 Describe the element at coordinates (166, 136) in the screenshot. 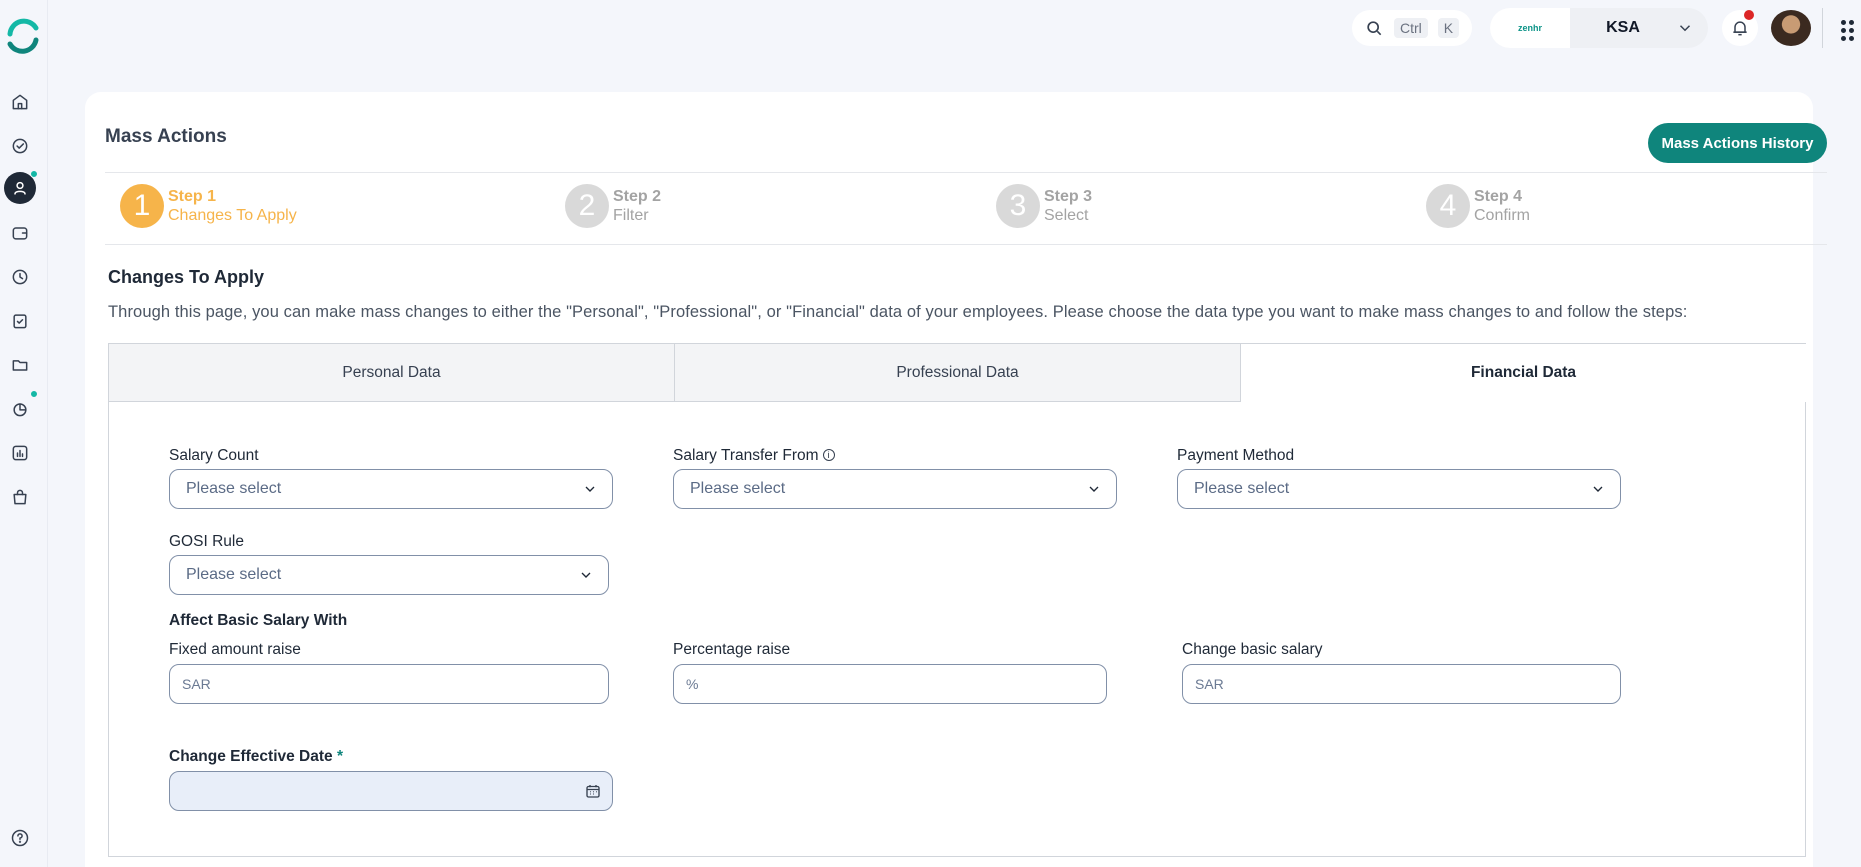

I see `page-title: Mass Actions` at that location.